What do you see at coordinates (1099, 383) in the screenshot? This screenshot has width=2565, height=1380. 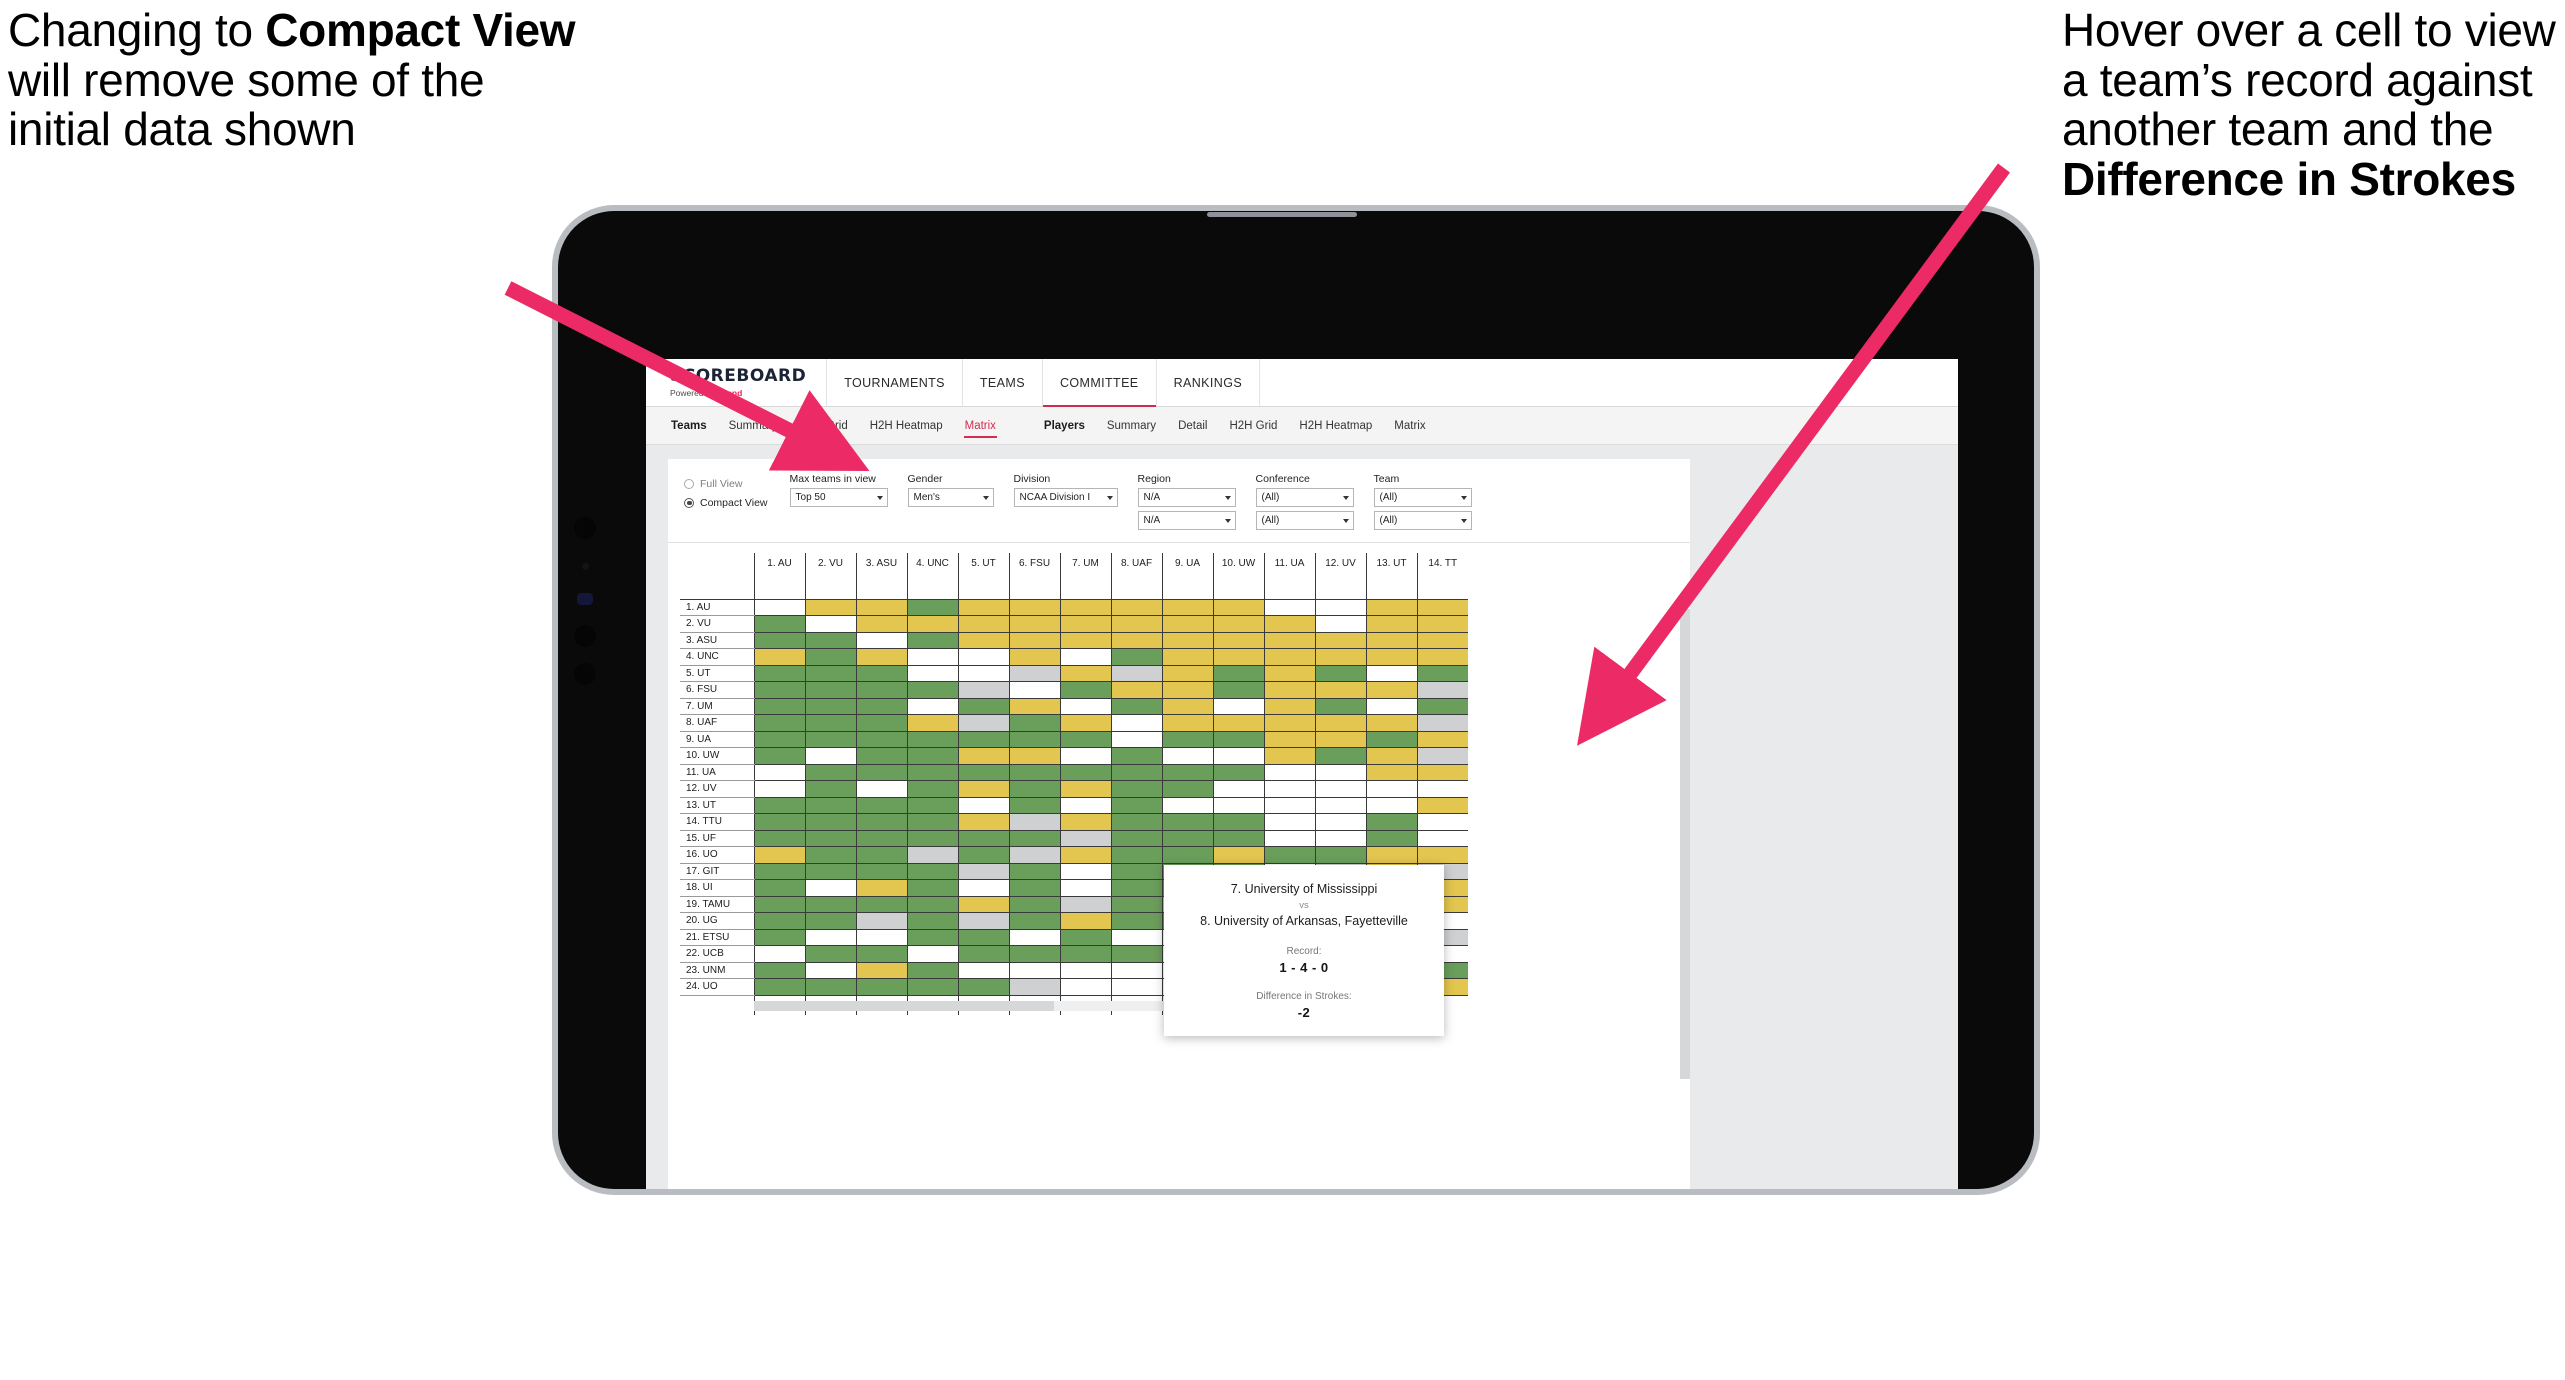 I see `topnav-item-committee: COMMITTEE` at bounding box center [1099, 383].